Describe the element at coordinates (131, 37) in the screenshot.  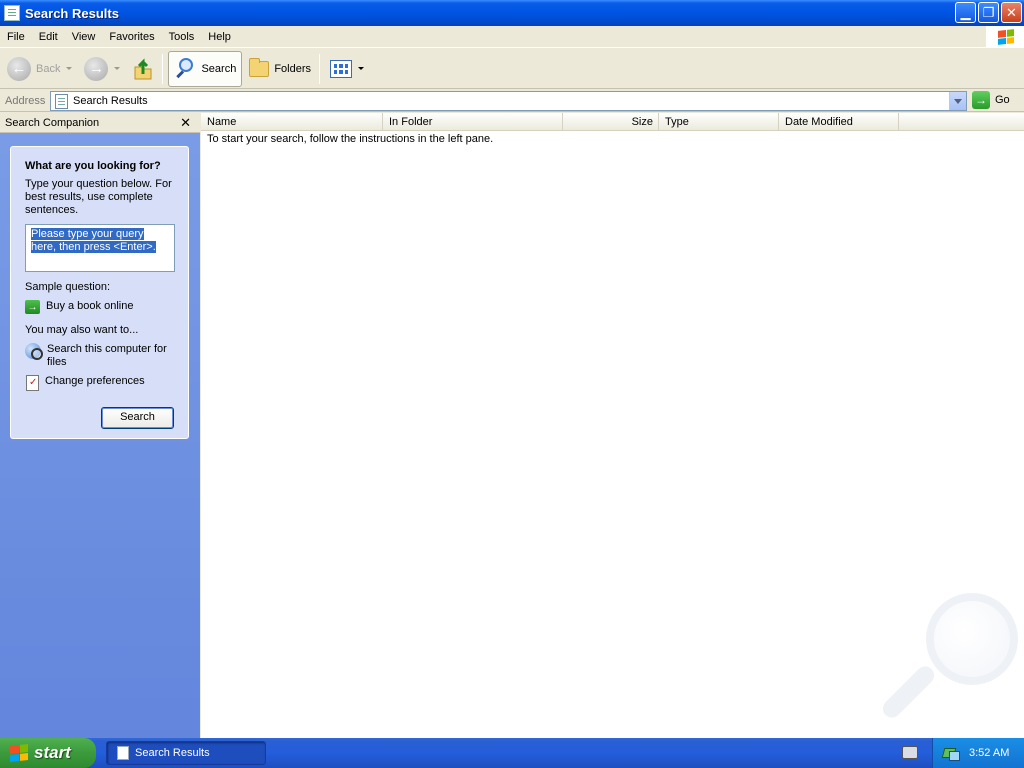
I see `menu-favorites: Favorites` at that location.